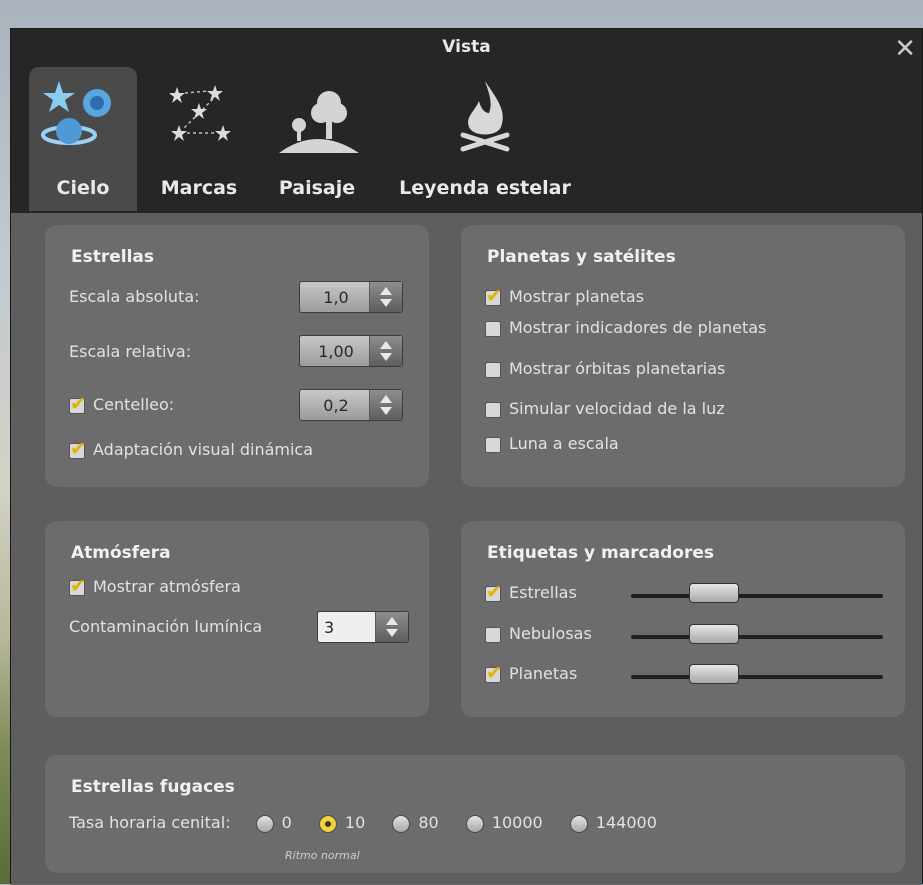 The height and width of the screenshot is (885, 923). I want to click on label-planets-slider-handle, so click(714, 674).